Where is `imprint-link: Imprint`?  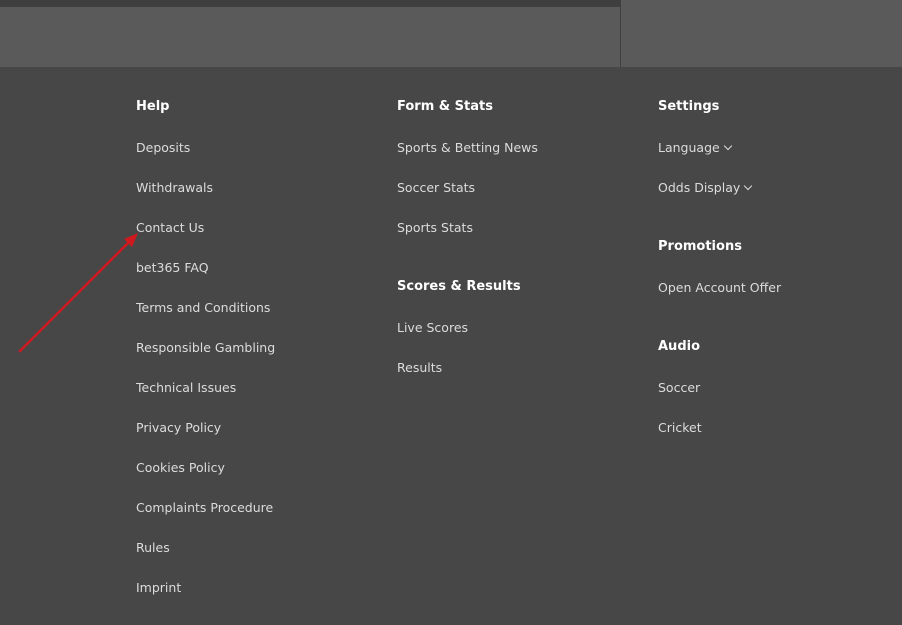 imprint-link: Imprint is located at coordinates (158, 588).